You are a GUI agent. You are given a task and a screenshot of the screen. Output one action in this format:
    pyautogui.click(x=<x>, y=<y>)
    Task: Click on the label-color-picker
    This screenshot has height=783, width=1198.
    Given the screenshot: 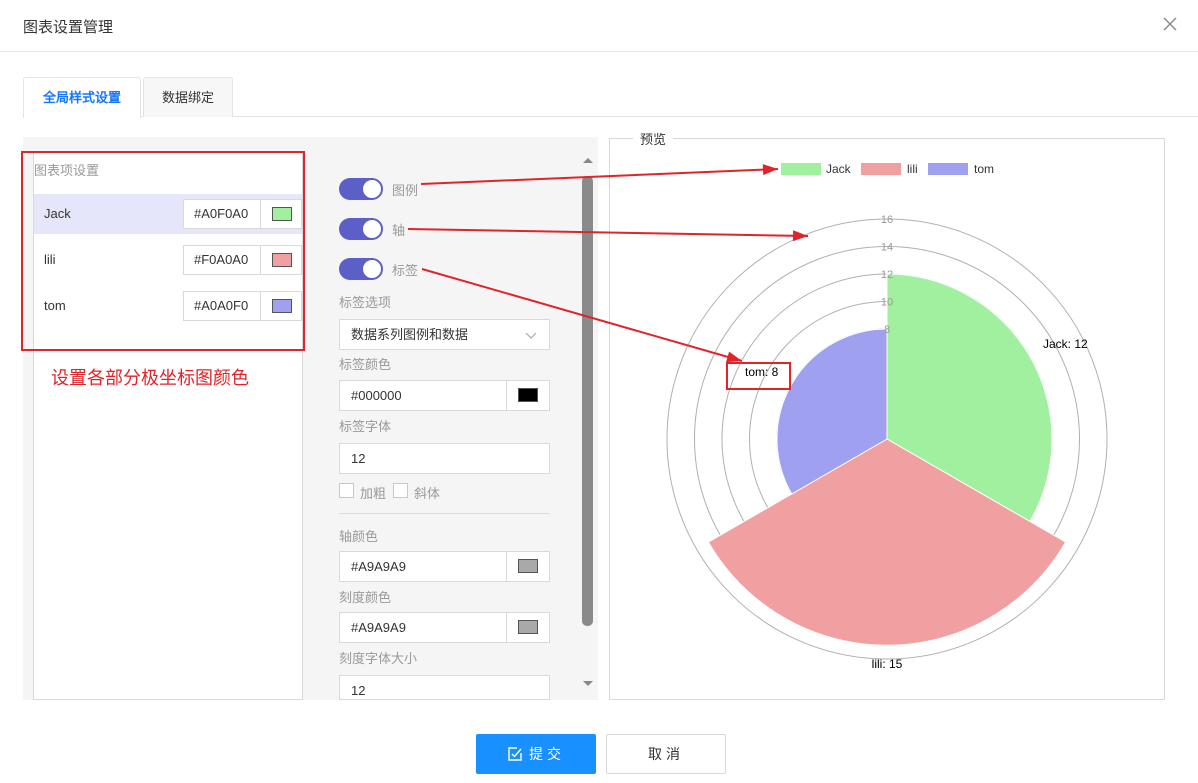 What is the action you would take?
    pyautogui.click(x=528, y=395)
    